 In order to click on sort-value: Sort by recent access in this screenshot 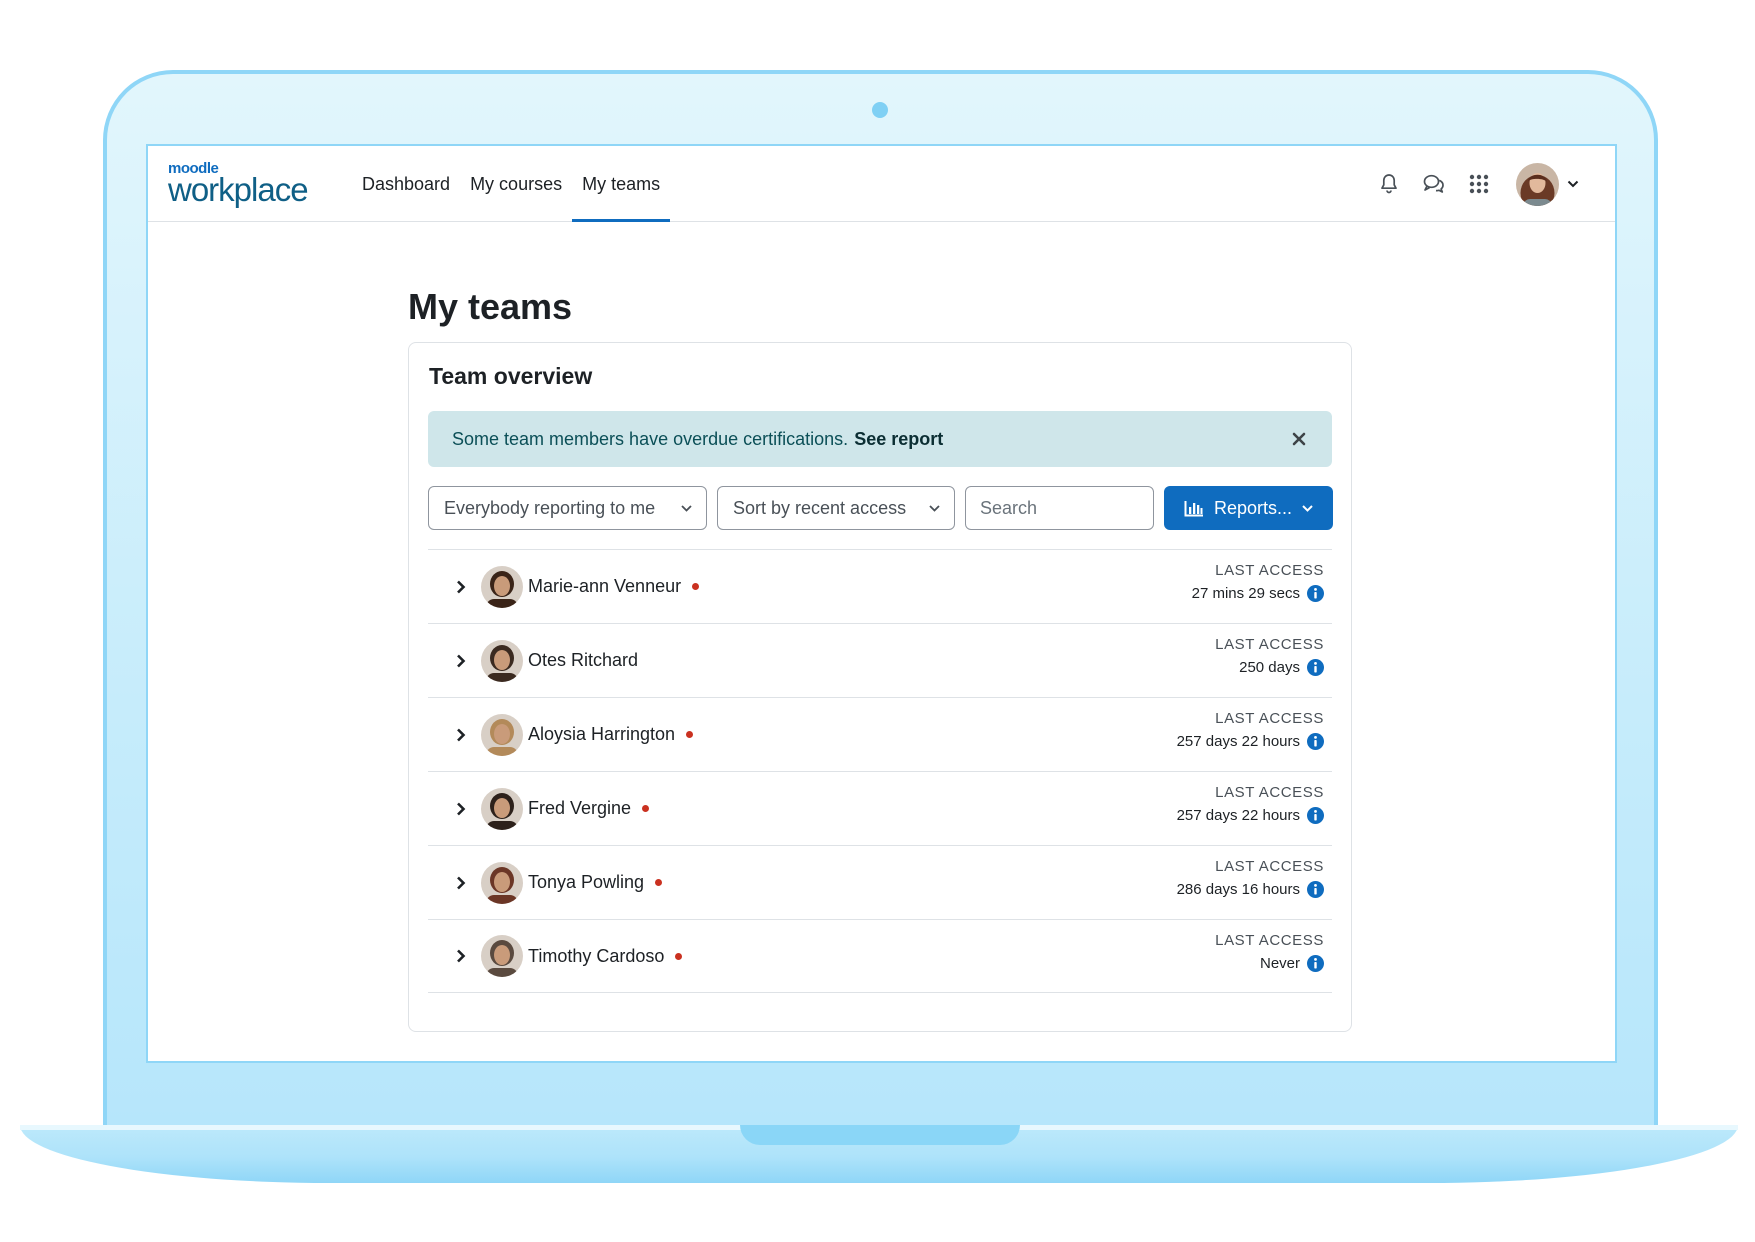, I will do `click(820, 507)`.